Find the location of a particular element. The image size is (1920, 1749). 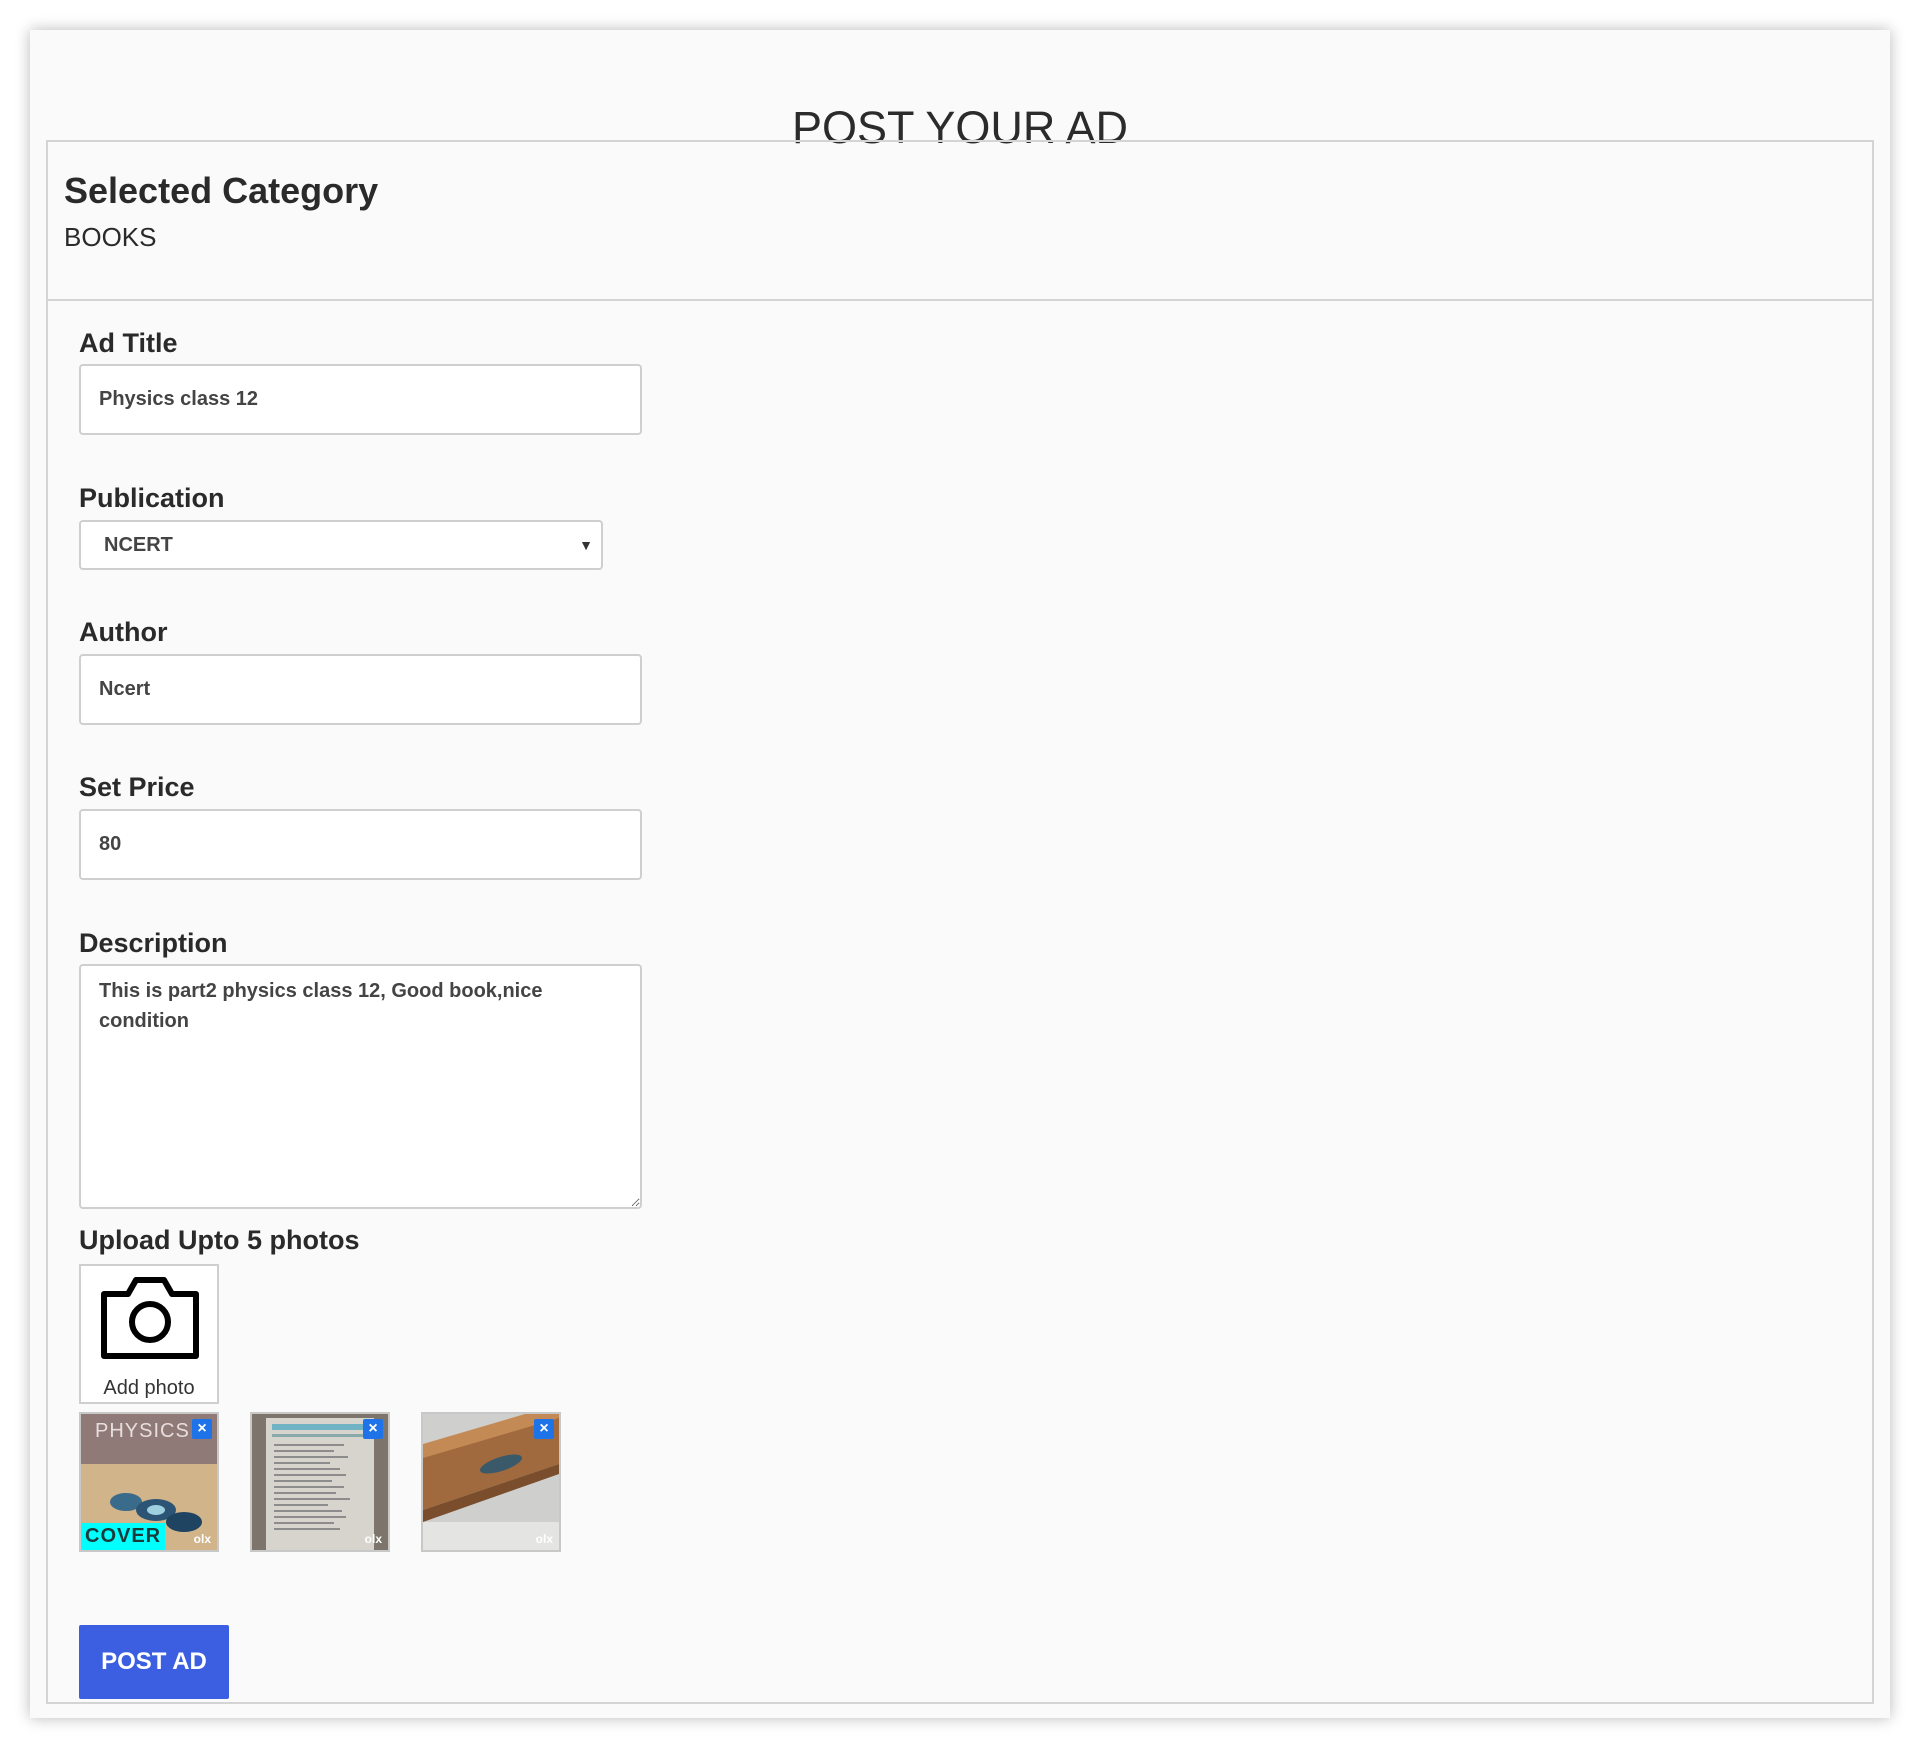

author-label: Author is located at coordinates (123, 632).